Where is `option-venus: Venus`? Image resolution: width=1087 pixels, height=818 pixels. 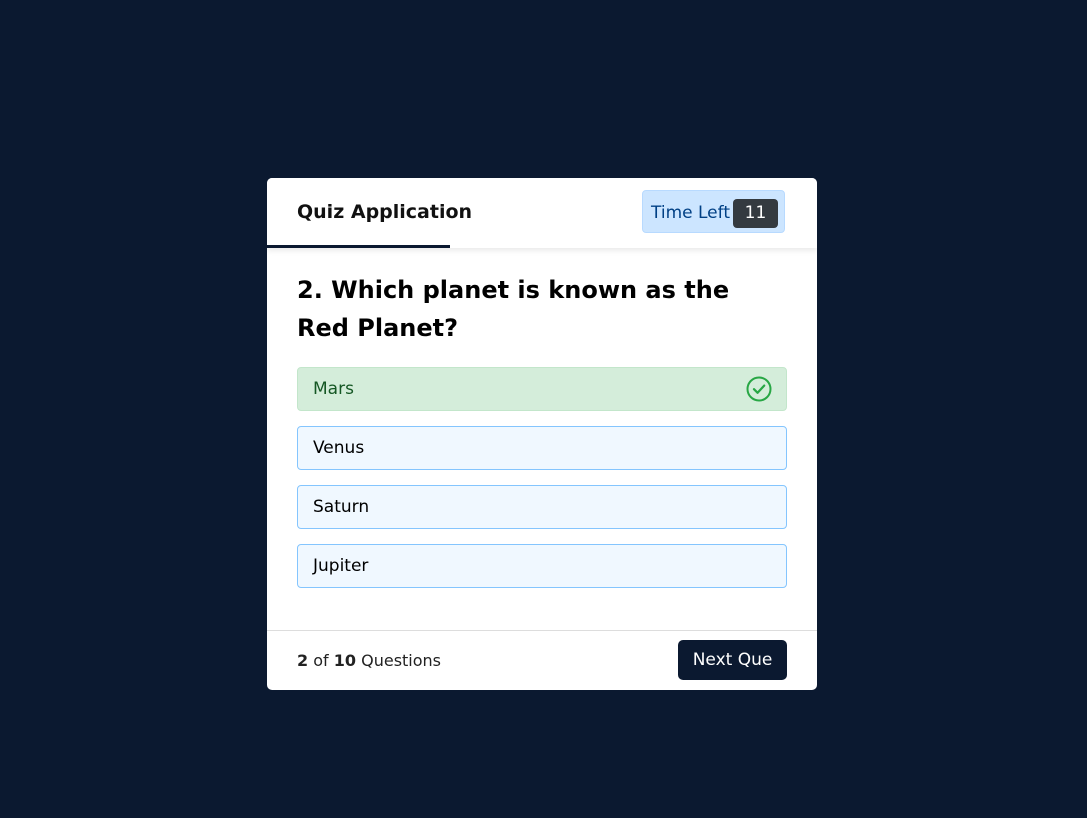
option-venus: Venus is located at coordinates (542, 448).